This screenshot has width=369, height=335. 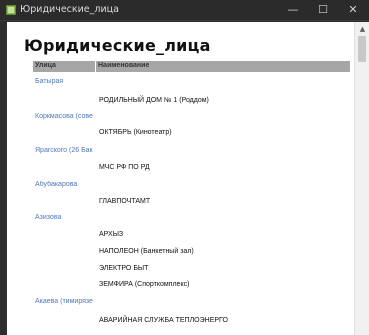 What do you see at coordinates (154, 100) in the screenshot?
I see `organization-name: РОДИЛЬНЫЙ ДОМ № 1 (Роддом)` at bounding box center [154, 100].